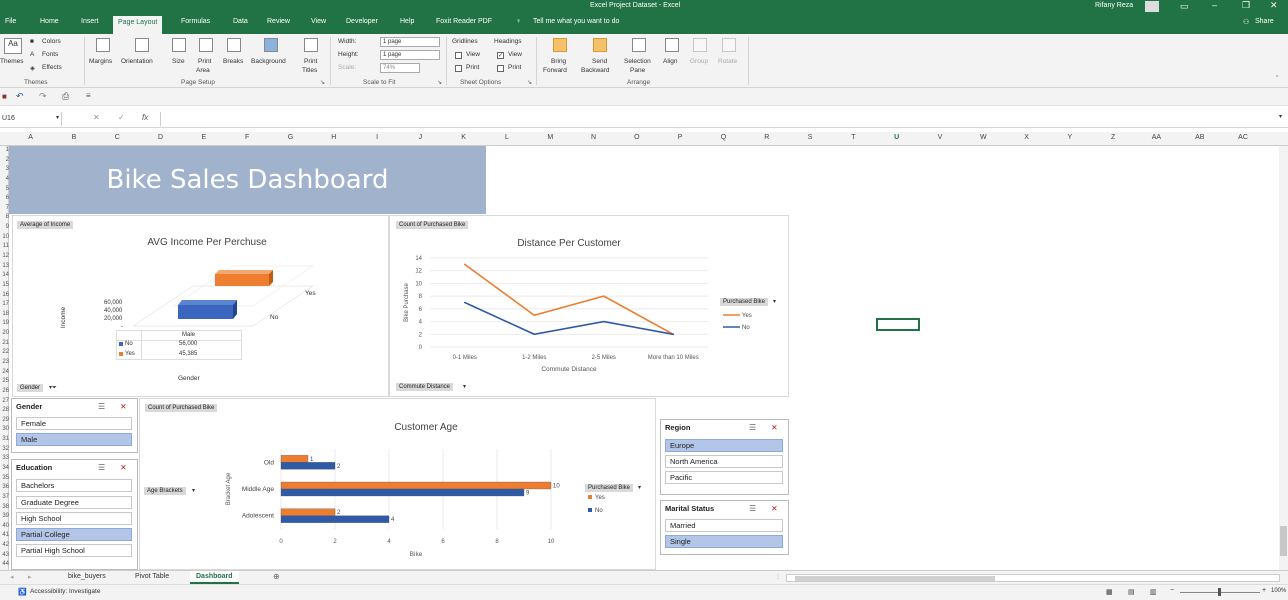 Image resolution: width=1288 pixels, height=600 pixels. I want to click on column-header-P: P, so click(680, 137).